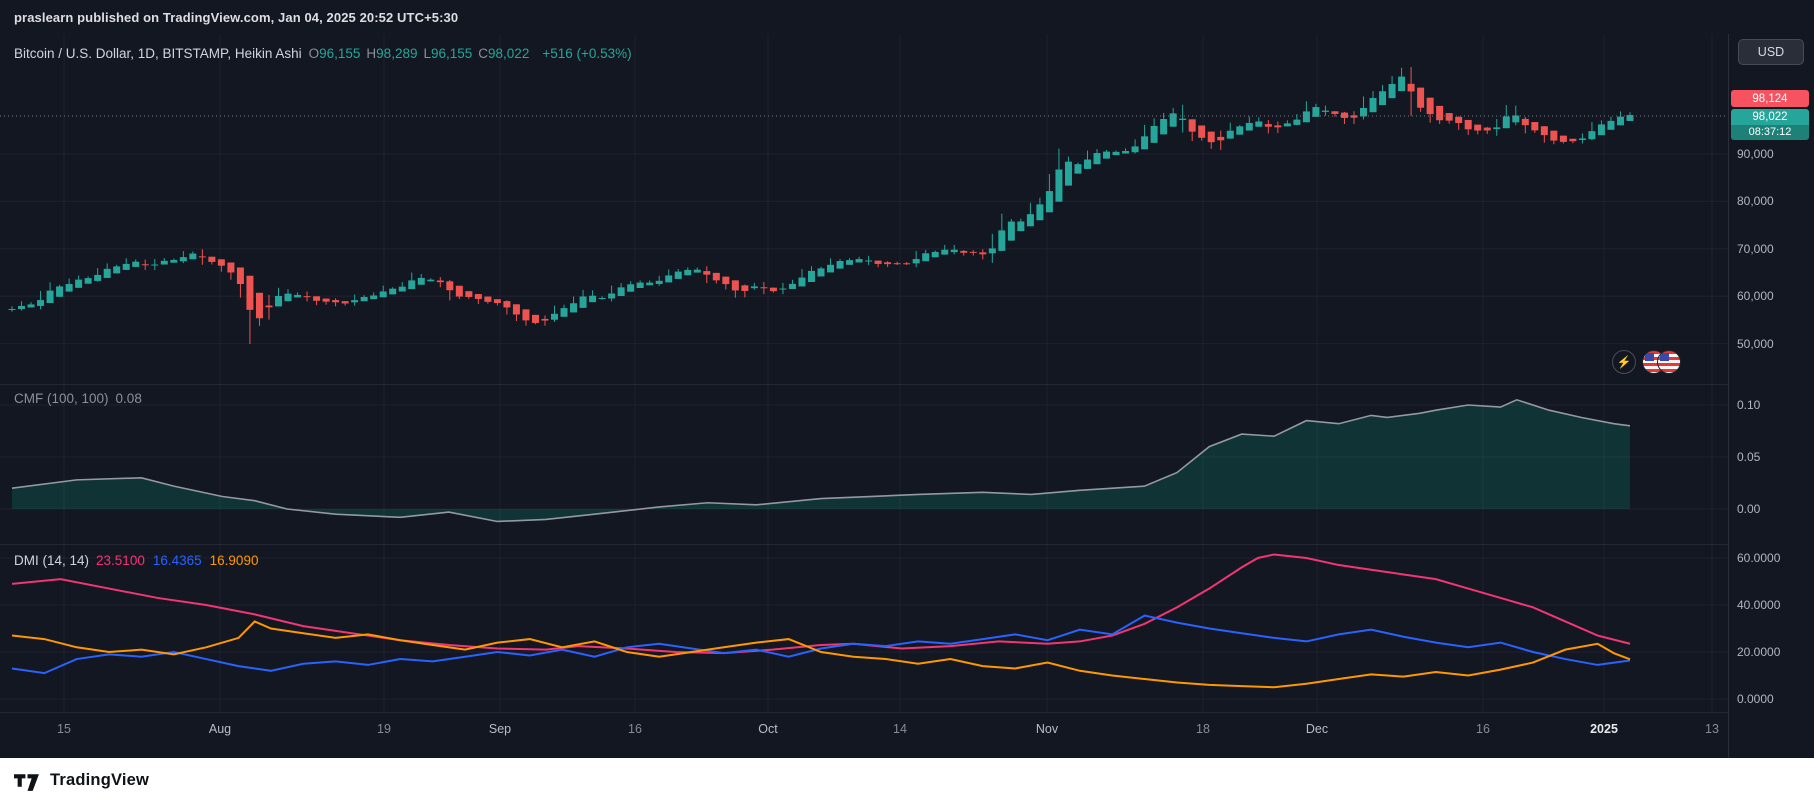  Describe the element at coordinates (1771, 52) in the screenshot. I see `currency-button: USD` at that location.